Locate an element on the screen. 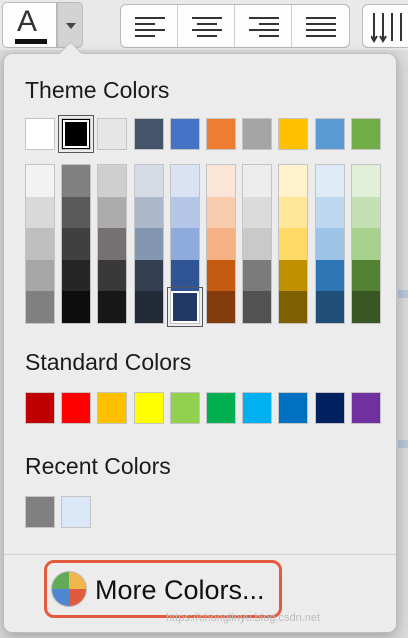  alignment-group is located at coordinates (235, 26).